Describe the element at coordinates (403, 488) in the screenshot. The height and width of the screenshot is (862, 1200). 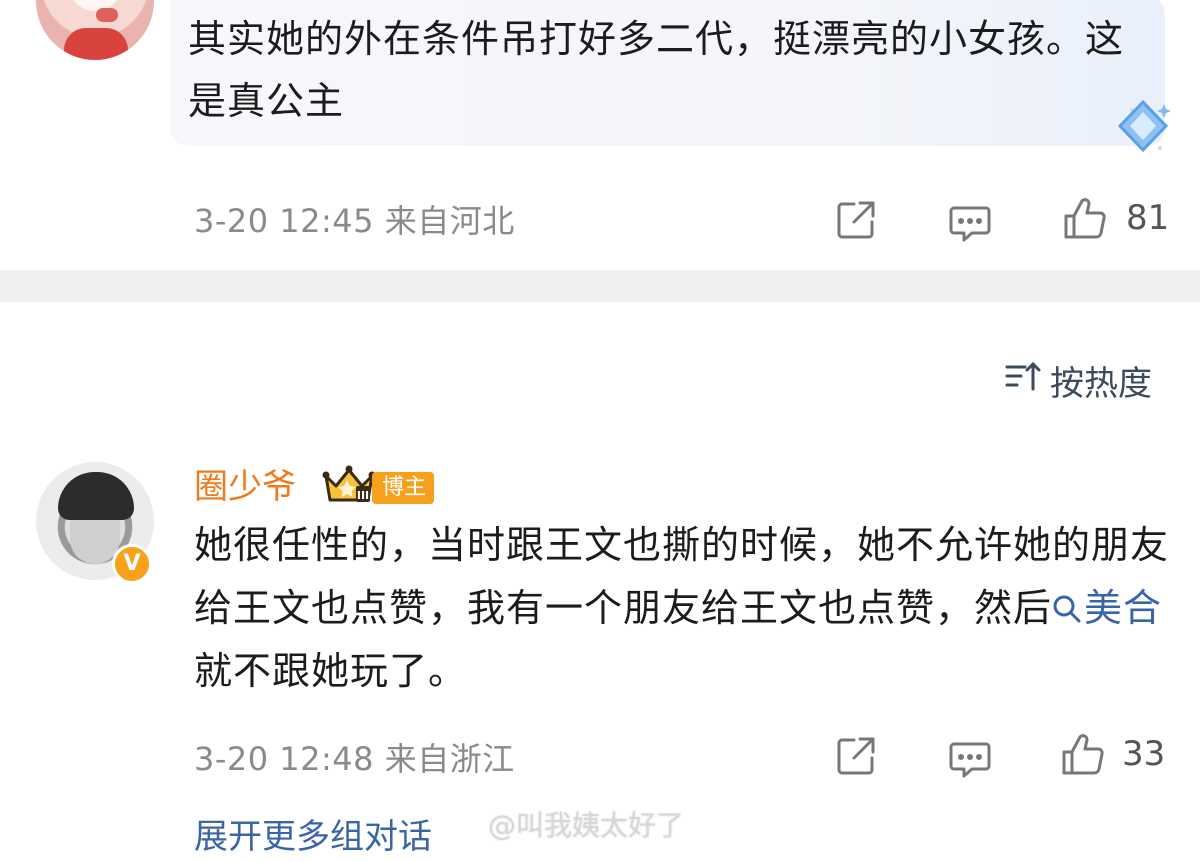
I see `blogger-badge: 博主` at that location.